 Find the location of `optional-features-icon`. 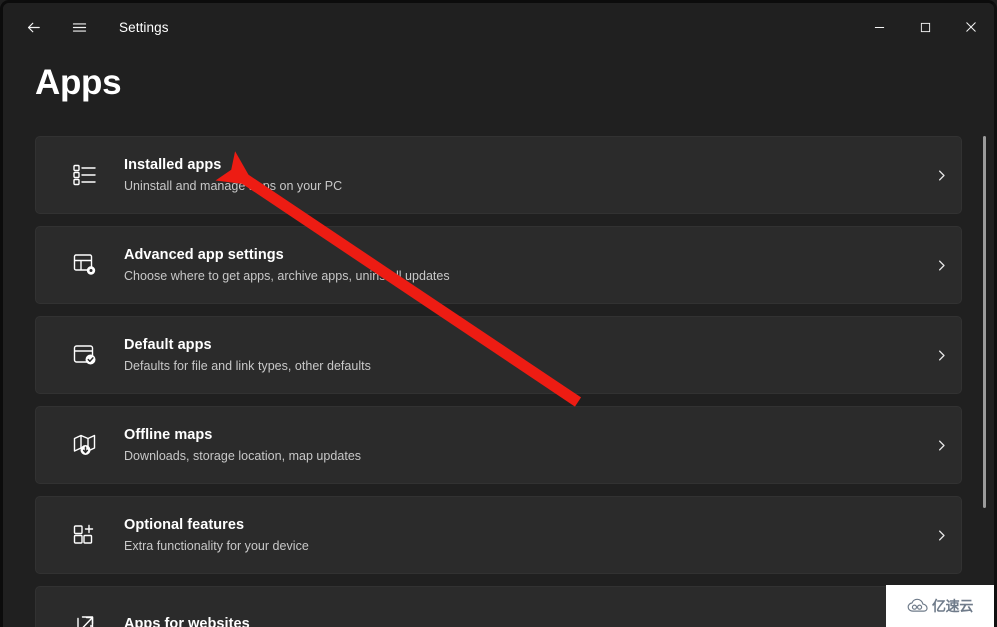

optional-features-icon is located at coordinates (85, 535).